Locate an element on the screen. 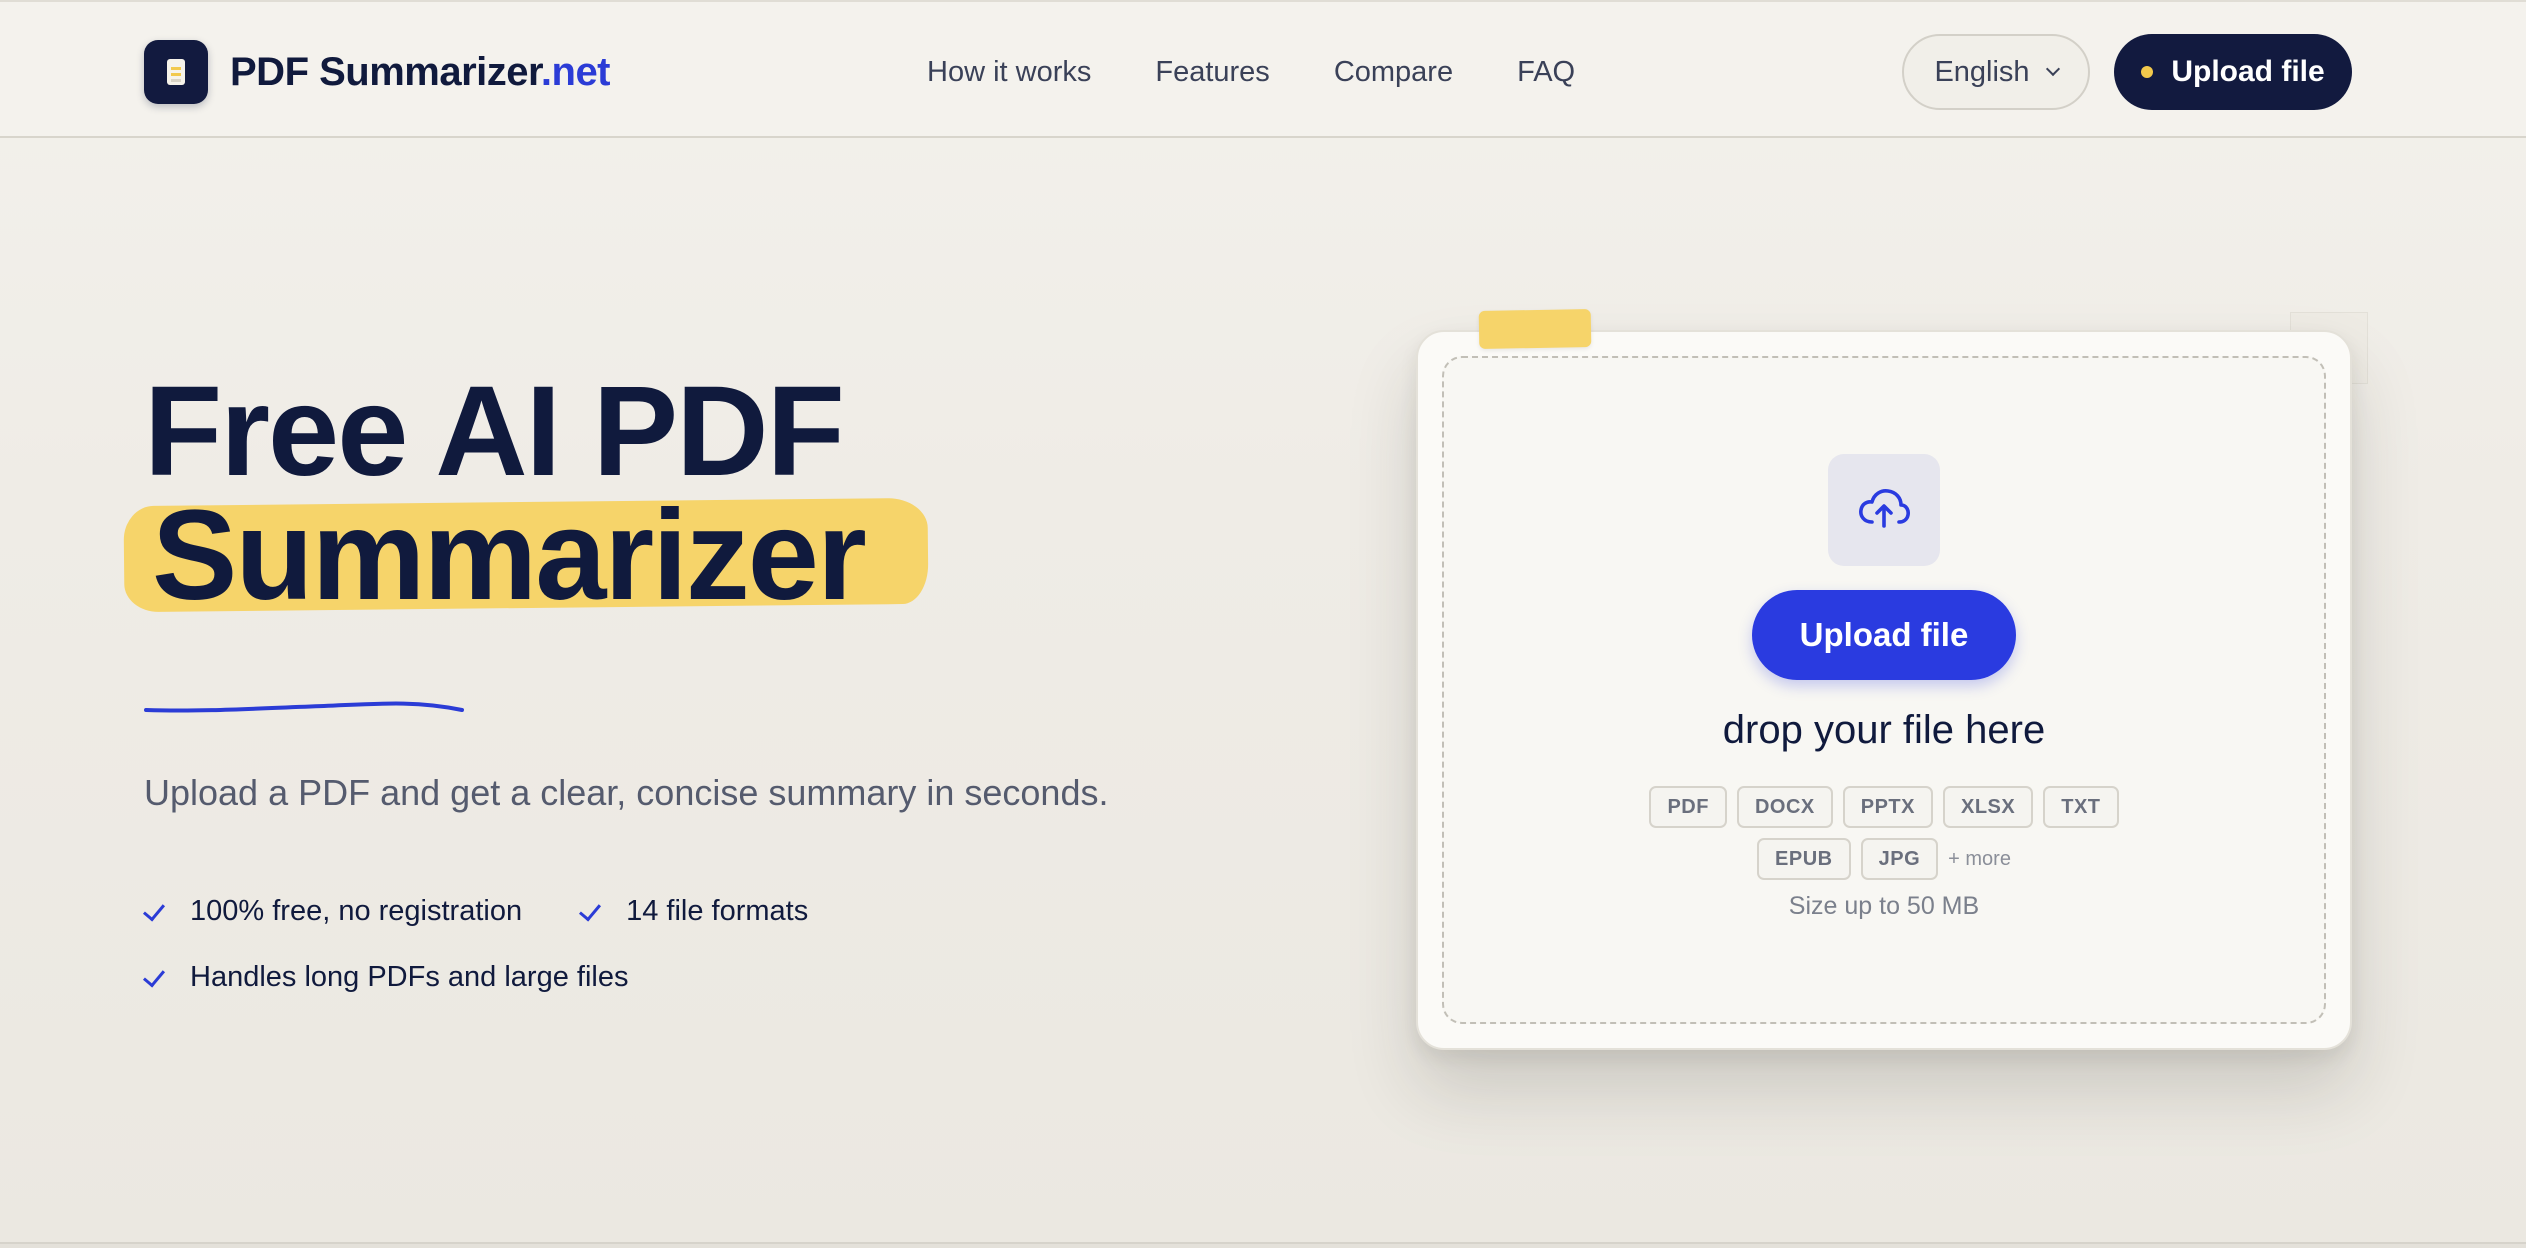 This screenshot has height=1248, width=2526. nav-compare: Compare is located at coordinates (1393, 72).